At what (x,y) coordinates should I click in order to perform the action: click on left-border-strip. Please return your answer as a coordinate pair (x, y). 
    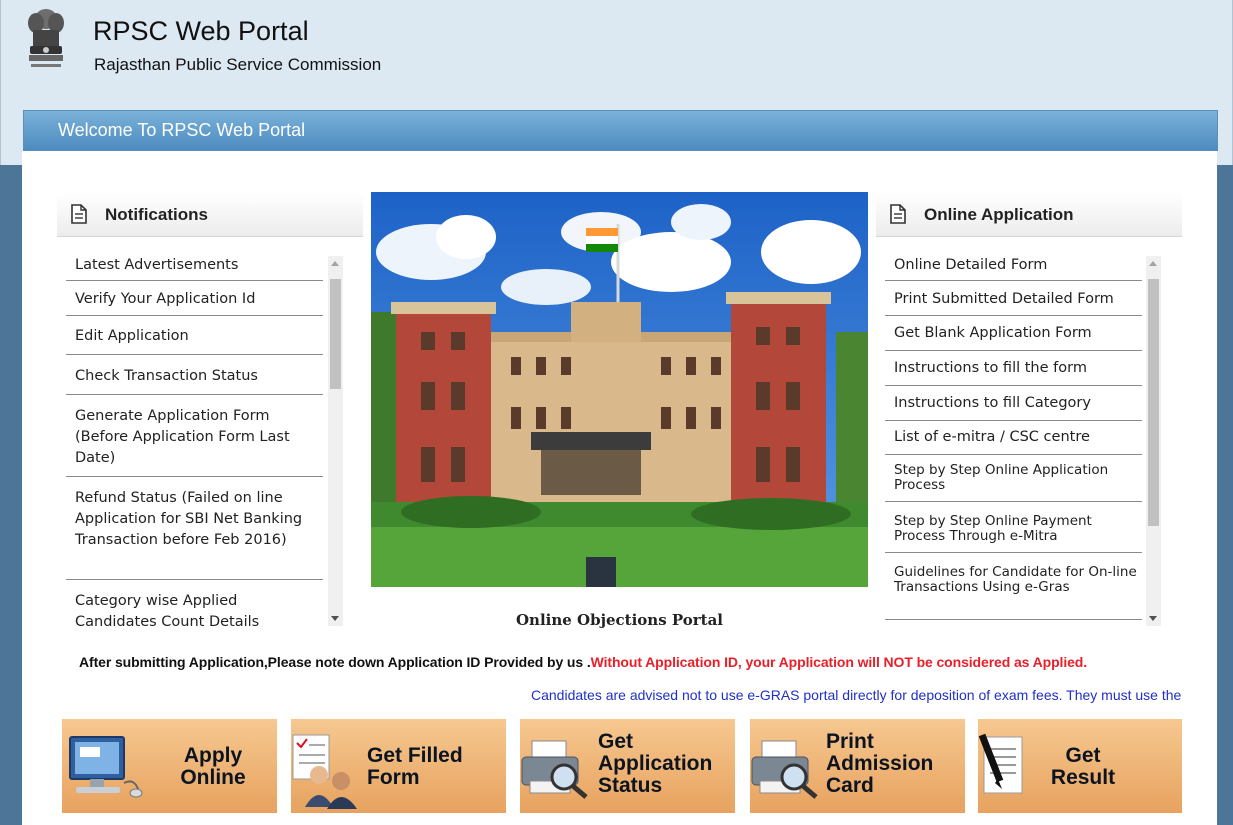
    Looking at the image, I should click on (11, 495).